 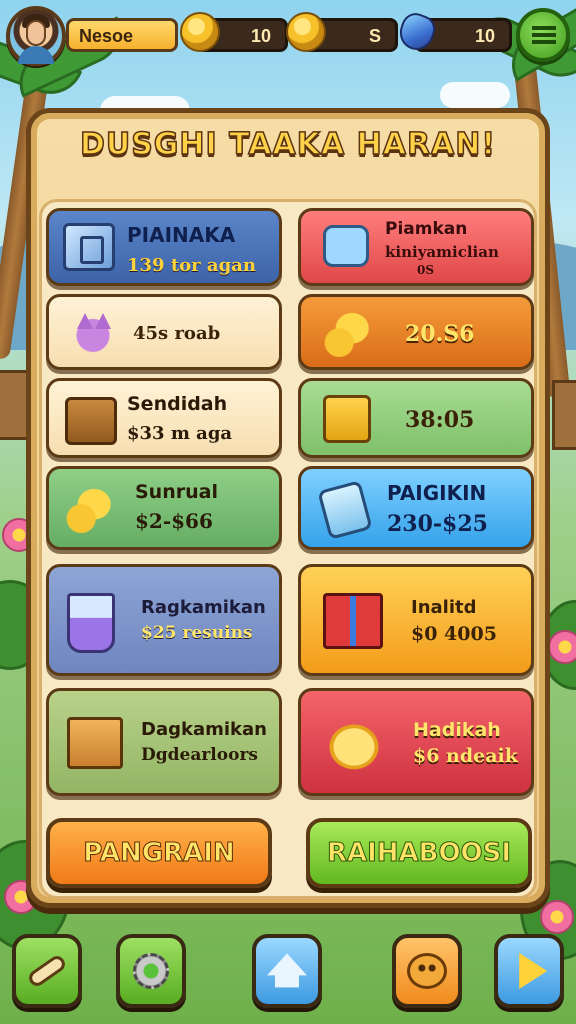 What do you see at coordinates (465, 756) in the screenshot?
I see `offer-price: $6 ndeaik` at bounding box center [465, 756].